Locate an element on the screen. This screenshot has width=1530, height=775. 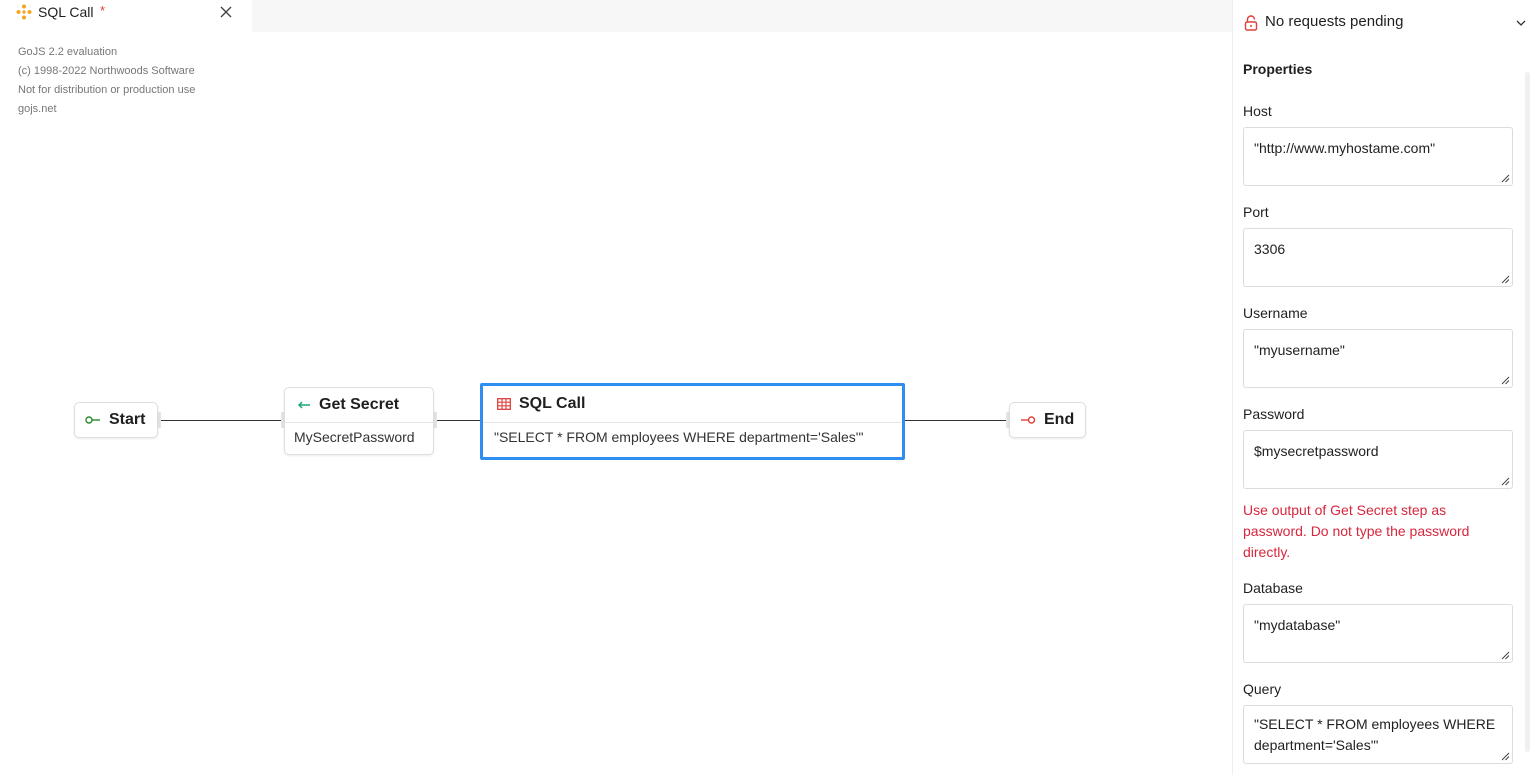
query-label: Query is located at coordinates (1262, 689).